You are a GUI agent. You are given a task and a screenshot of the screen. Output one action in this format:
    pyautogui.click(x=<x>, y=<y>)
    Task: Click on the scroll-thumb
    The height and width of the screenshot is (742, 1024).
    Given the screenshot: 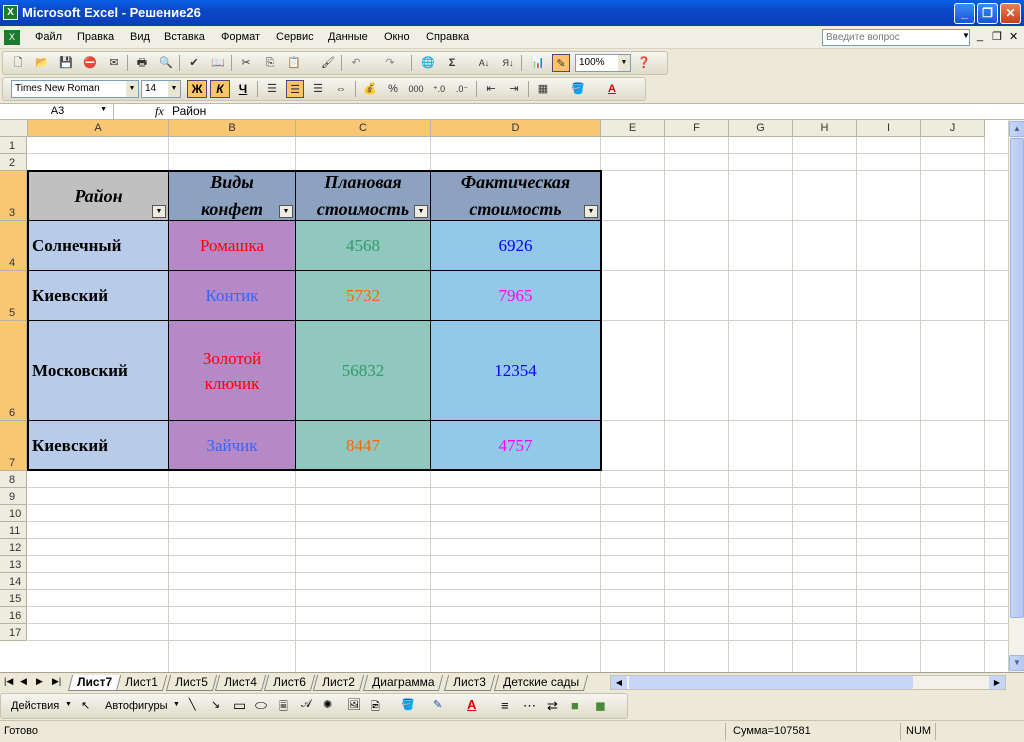 What is the action you would take?
    pyautogui.click(x=1017, y=378)
    